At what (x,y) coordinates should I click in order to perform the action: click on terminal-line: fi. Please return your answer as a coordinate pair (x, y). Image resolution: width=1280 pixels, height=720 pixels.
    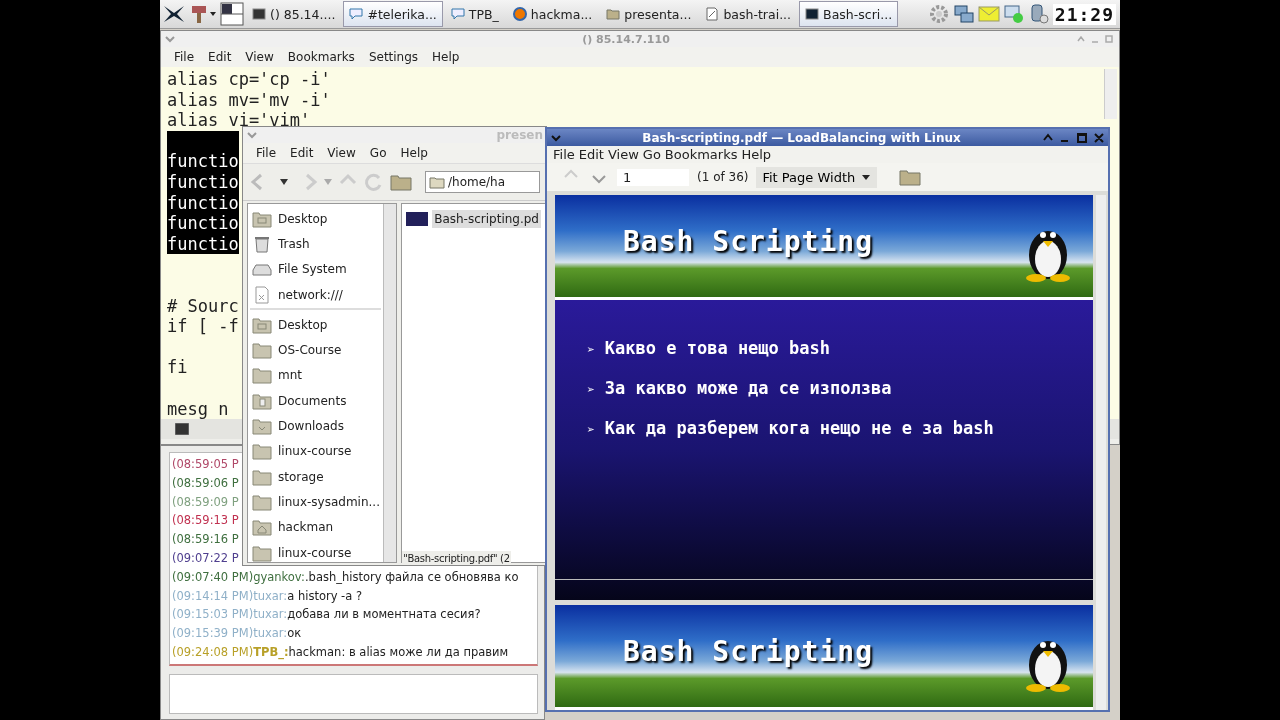
    Looking at the image, I should click on (177, 367).